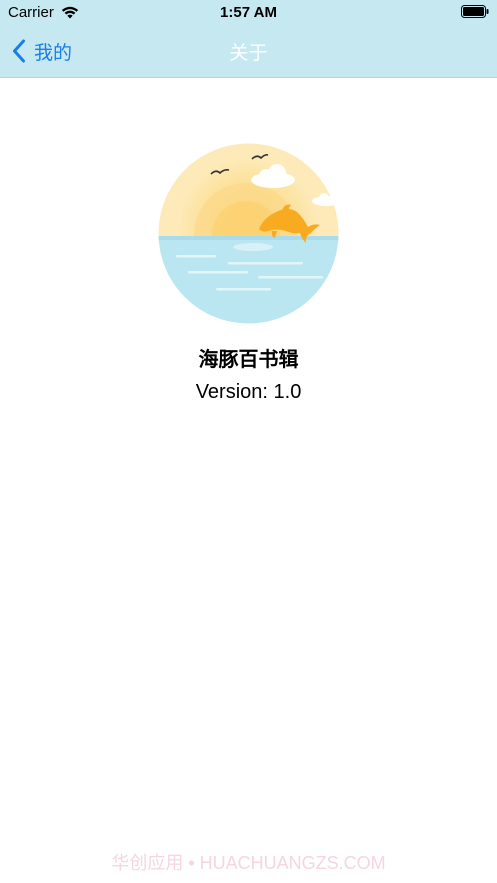  Describe the element at coordinates (248, 233) in the screenshot. I see `dolphin-sunset-logo` at that location.